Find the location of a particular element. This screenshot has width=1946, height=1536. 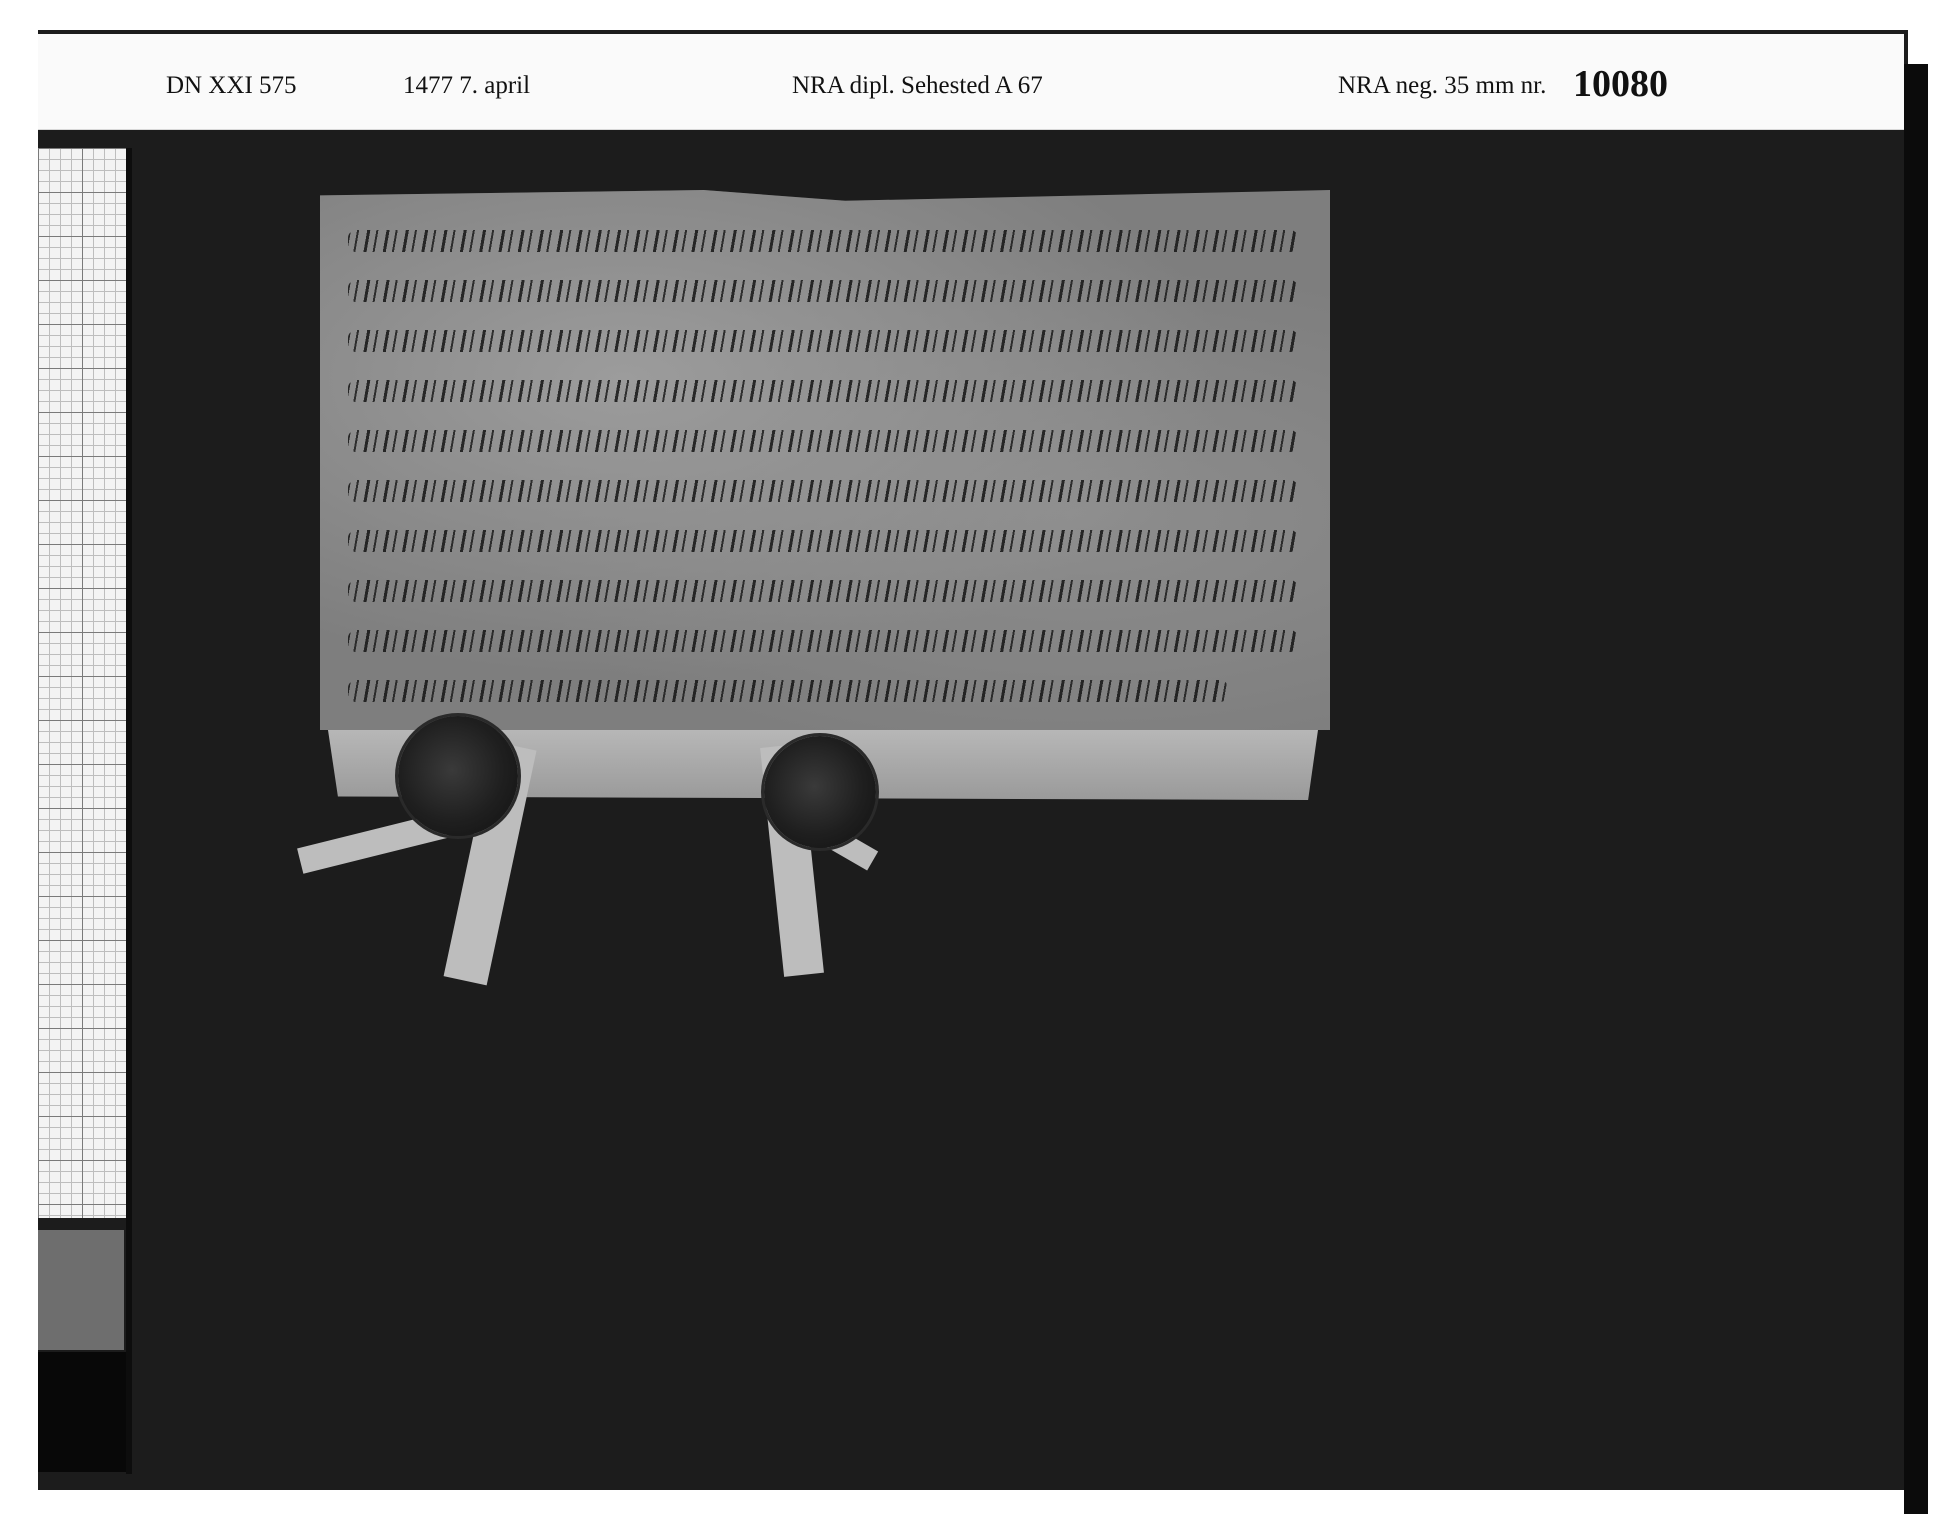

document-date: 1477 7. april is located at coordinates (467, 85).